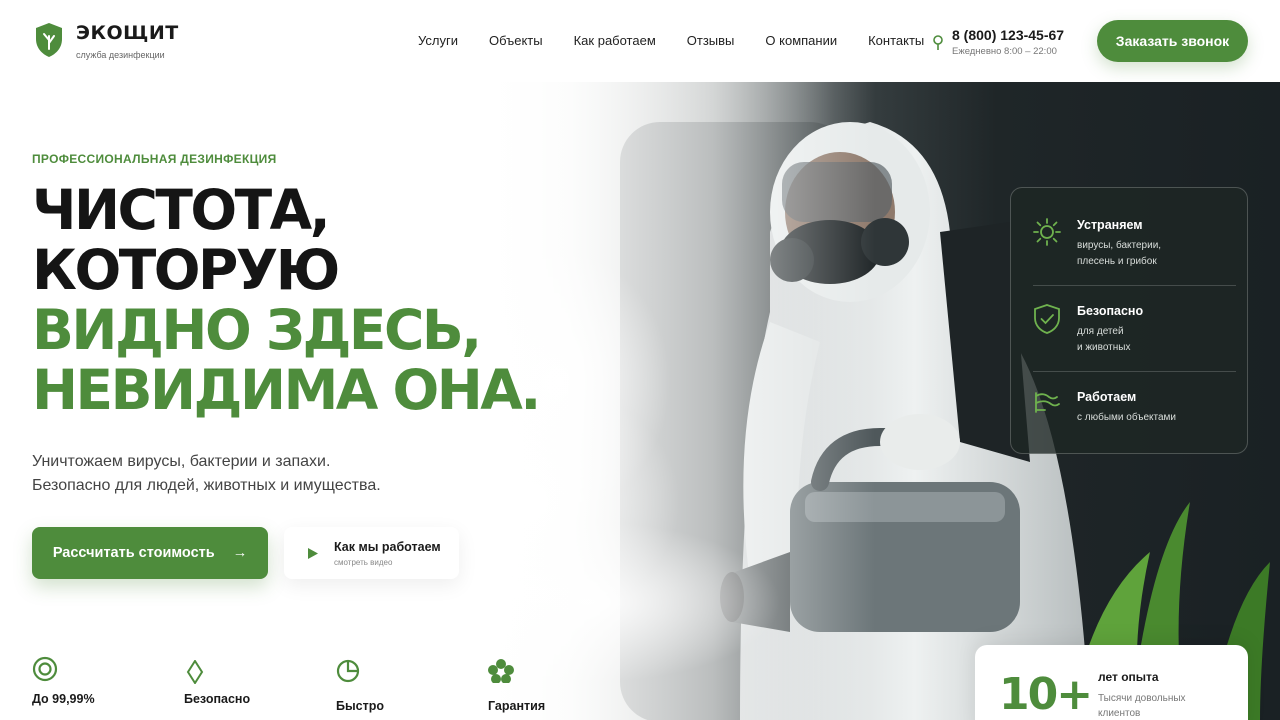 This screenshot has width=1280, height=720. What do you see at coordinates (120, 55) in the screenshot?
I see `brand-tagline: служба дезинфекции` at bounding box center [120, 55].